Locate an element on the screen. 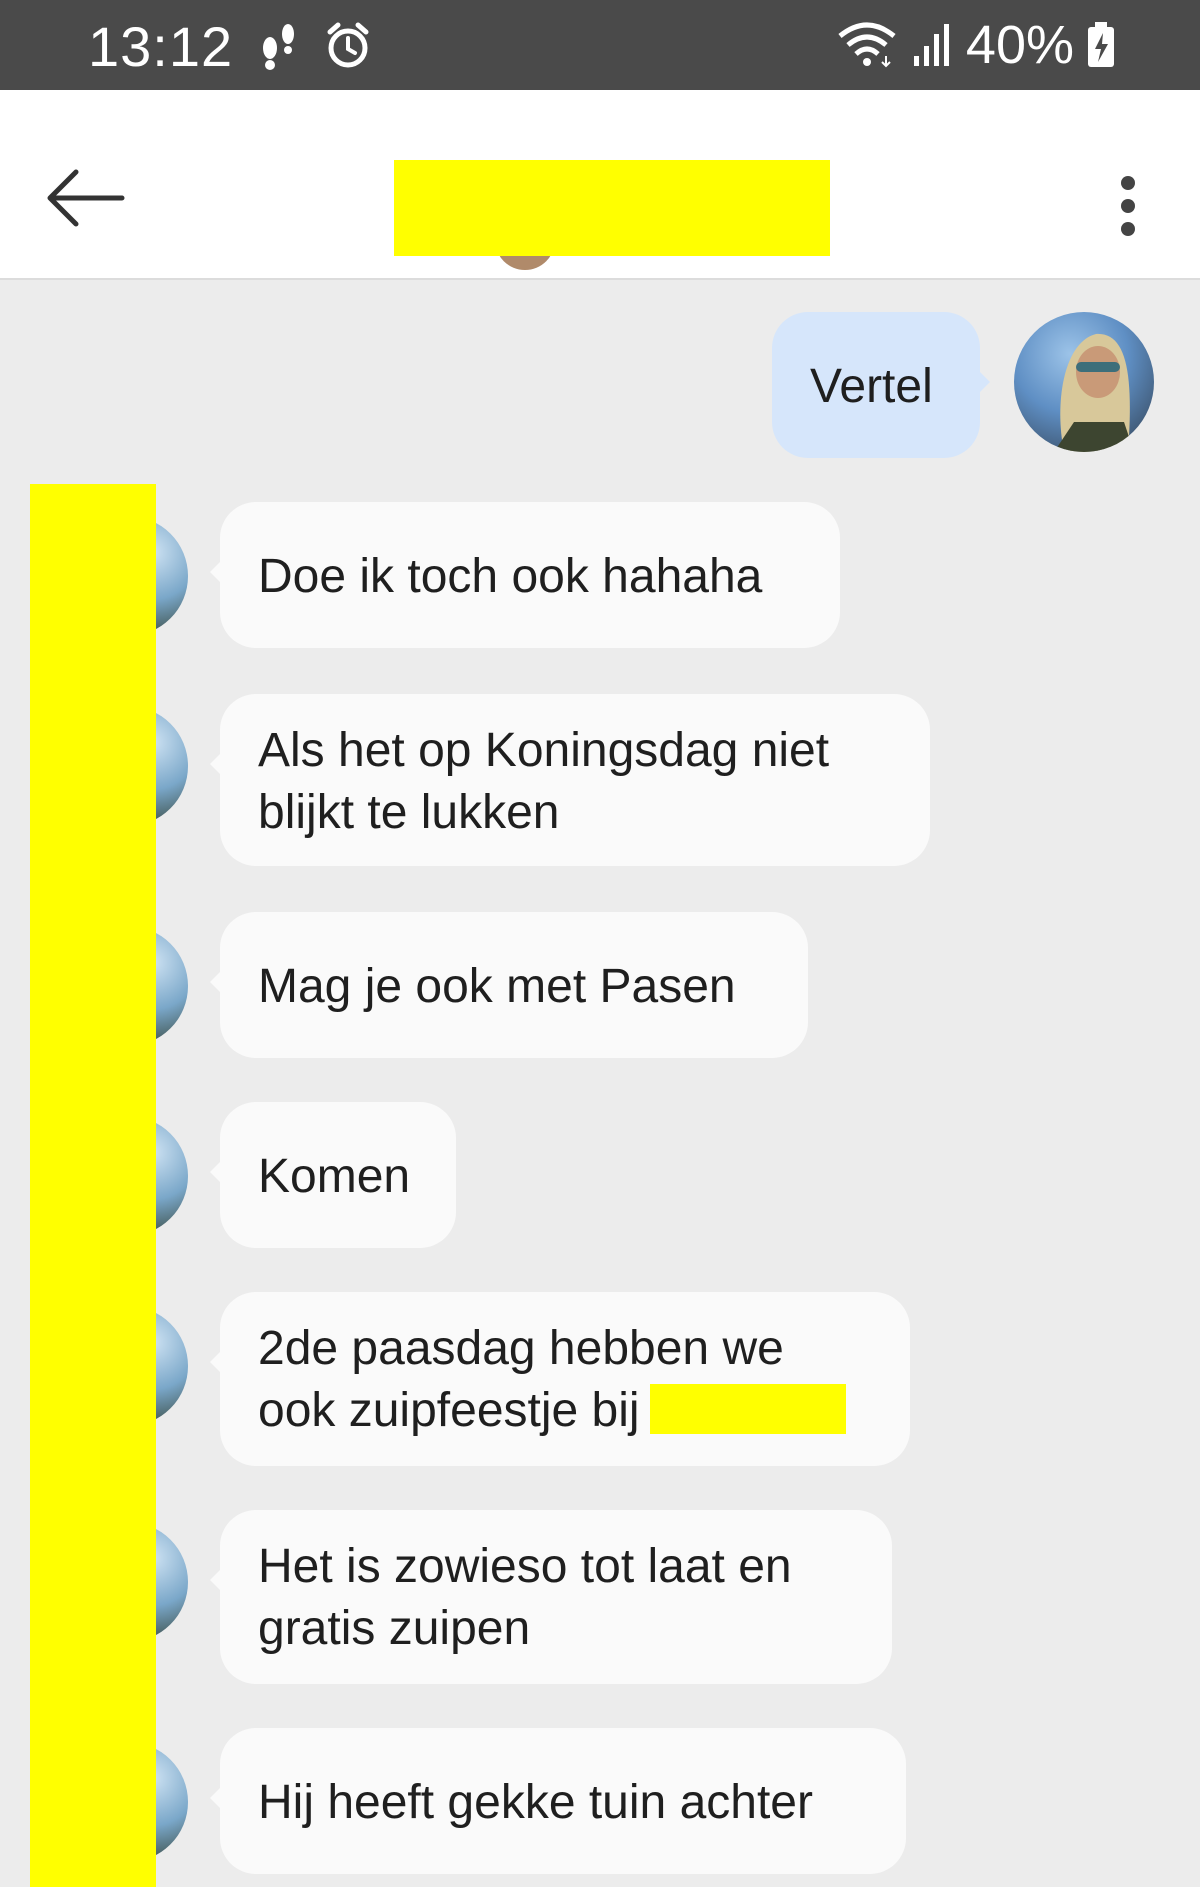 This screenshot has width=1200, height=1887. battery-charging-icon is located at coordinates (1101, 44).